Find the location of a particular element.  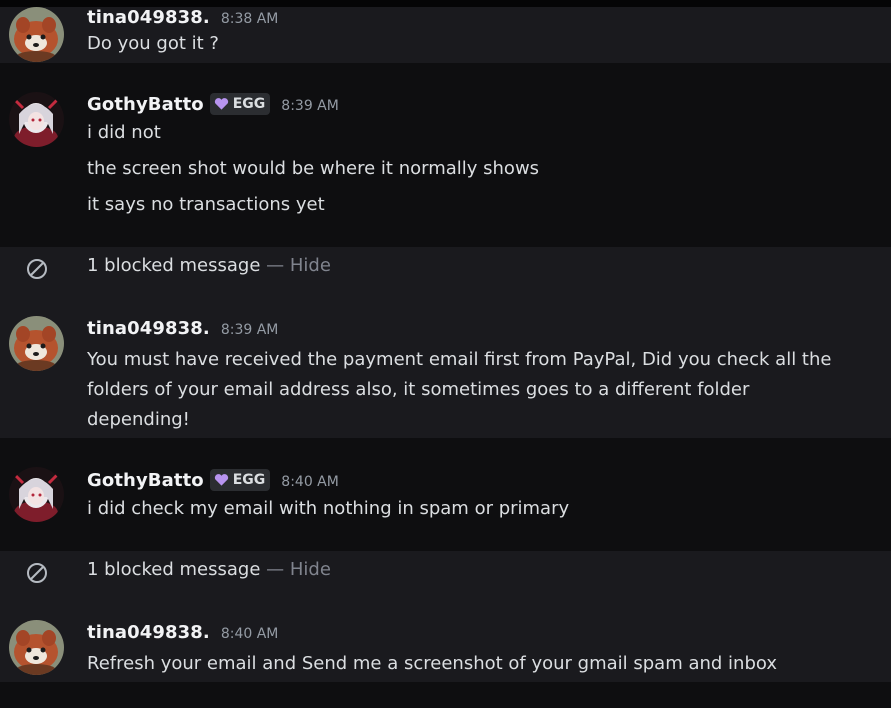

message-header: GothyBatto EGG 8:40 AM is located at coordinates (213, 479).